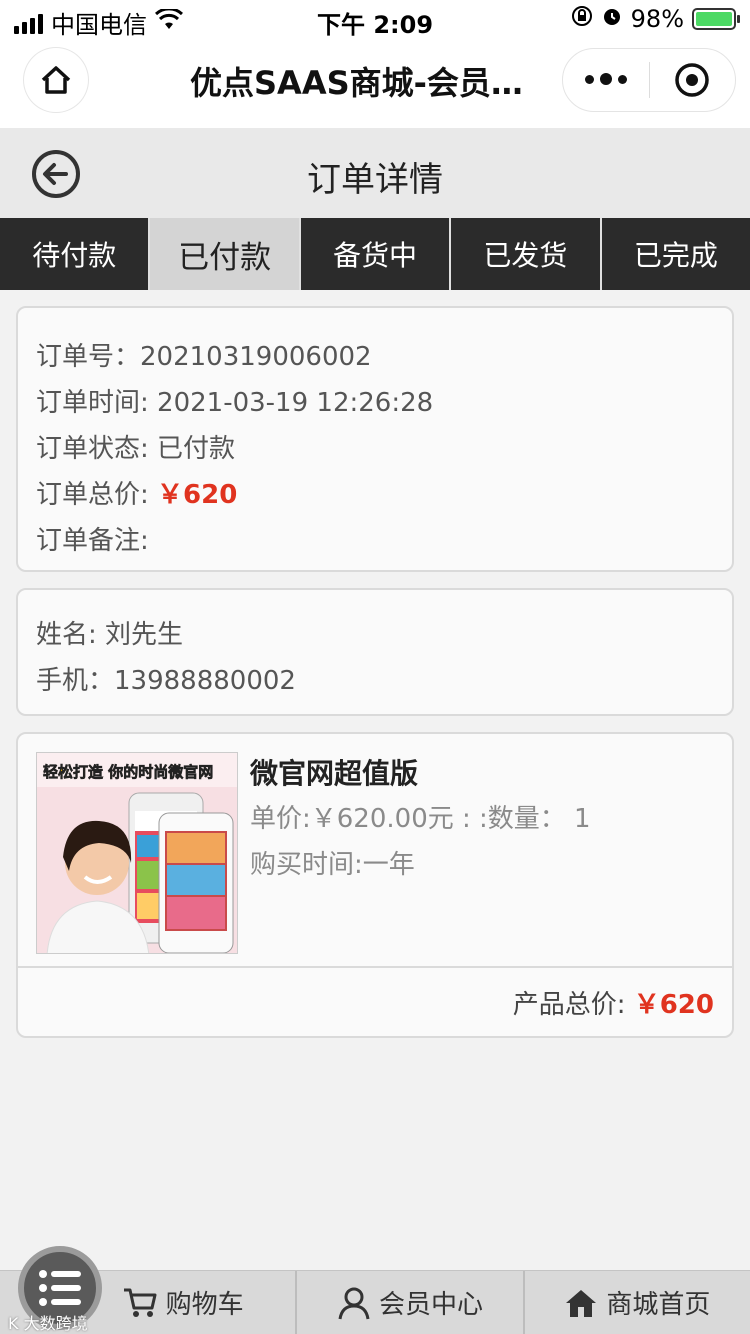  I want to click on order-number-label: 订单号：, so click(88, 357).